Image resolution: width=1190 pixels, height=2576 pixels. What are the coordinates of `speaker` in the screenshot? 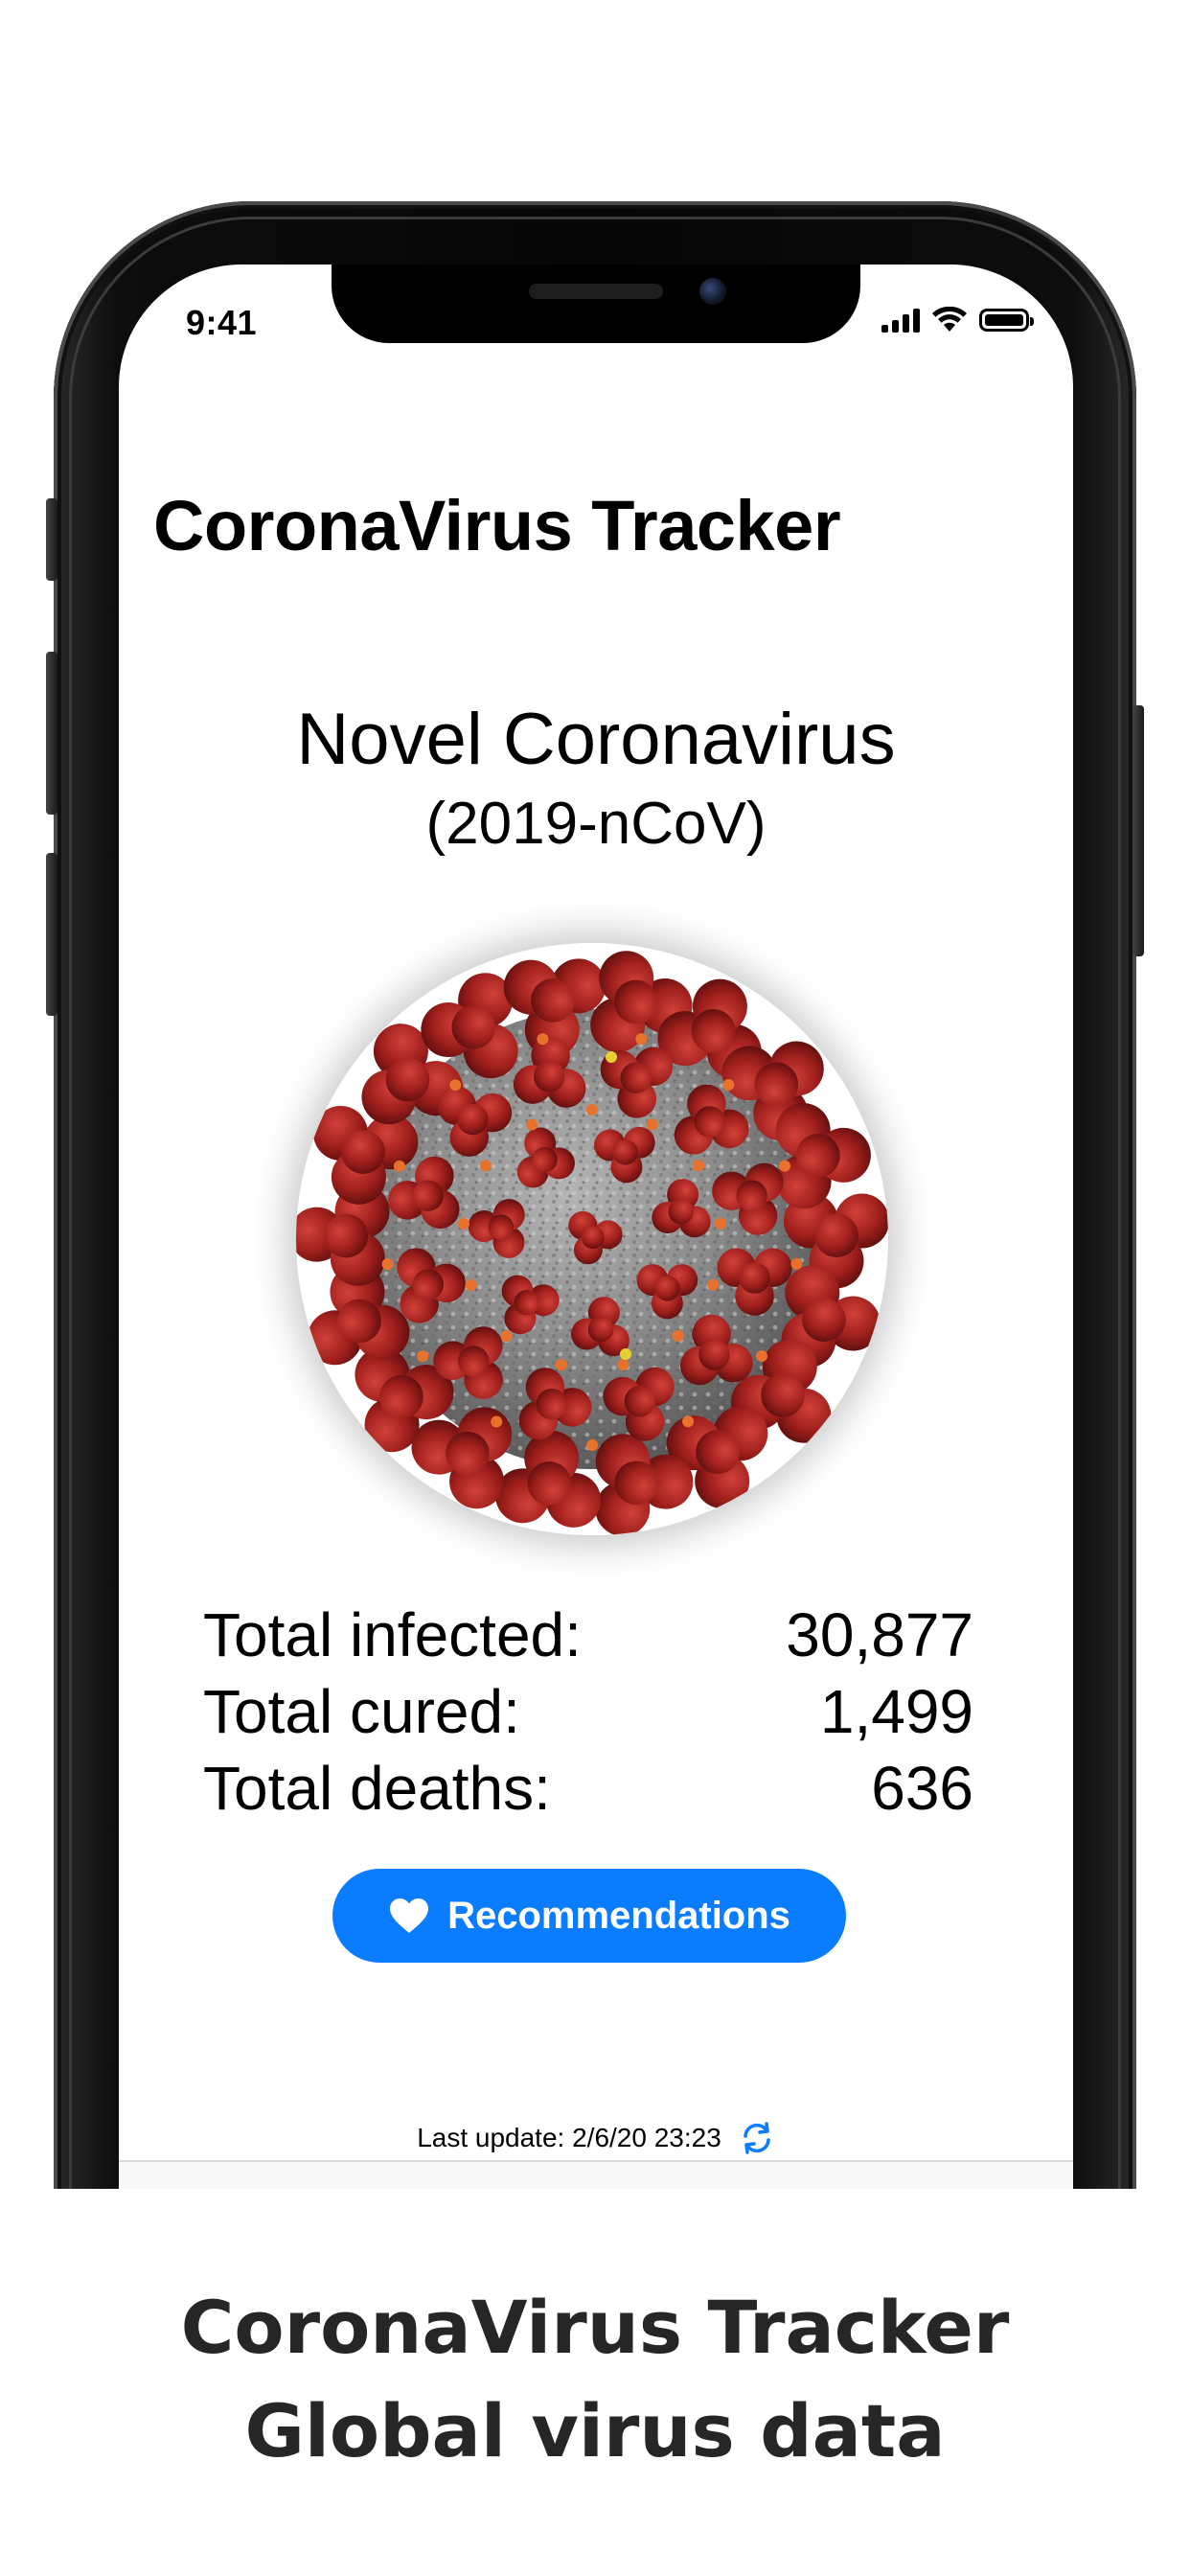 It's located at (596, 291).